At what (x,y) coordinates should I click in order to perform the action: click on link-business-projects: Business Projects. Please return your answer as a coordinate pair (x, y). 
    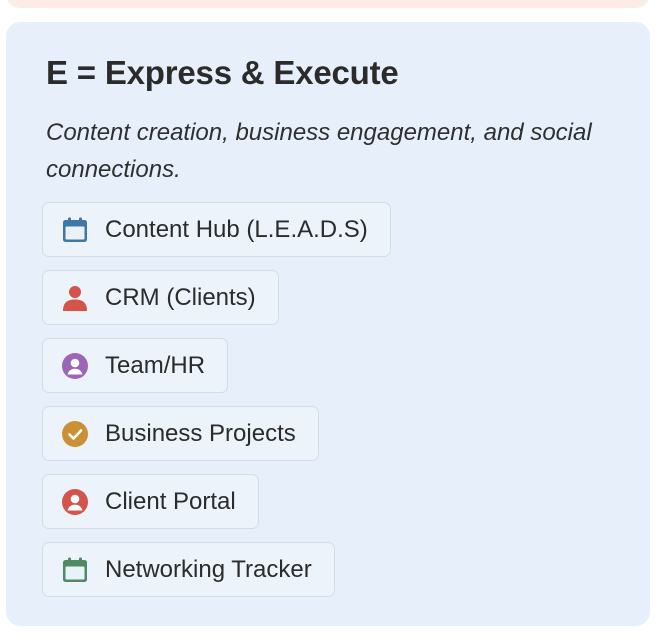
    Looking at the image, I should click on (180, 433).